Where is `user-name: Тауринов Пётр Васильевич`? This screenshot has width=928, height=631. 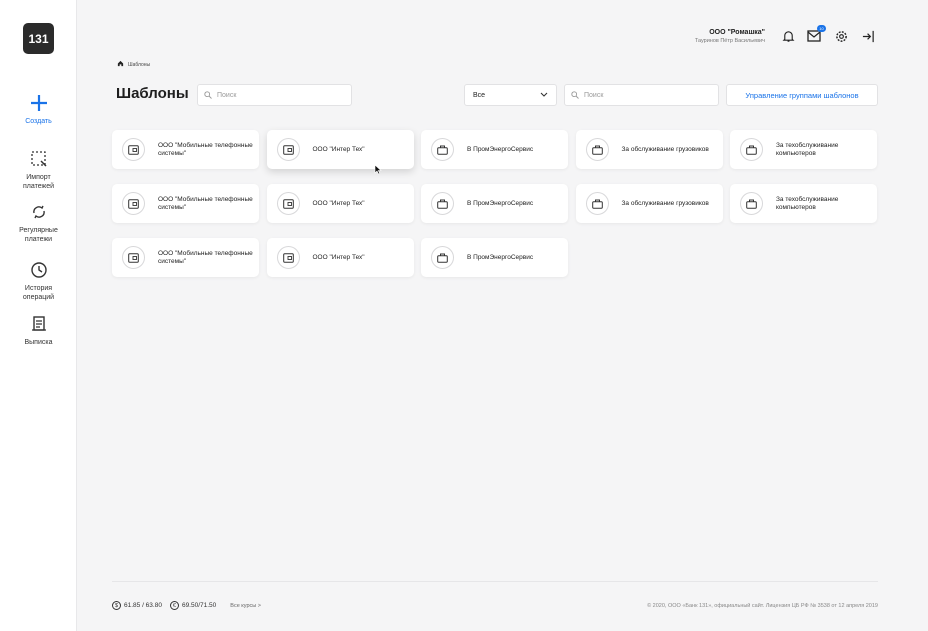
user-name: Тауринов Пётр Васильевич is located at coordinates (729, 41).